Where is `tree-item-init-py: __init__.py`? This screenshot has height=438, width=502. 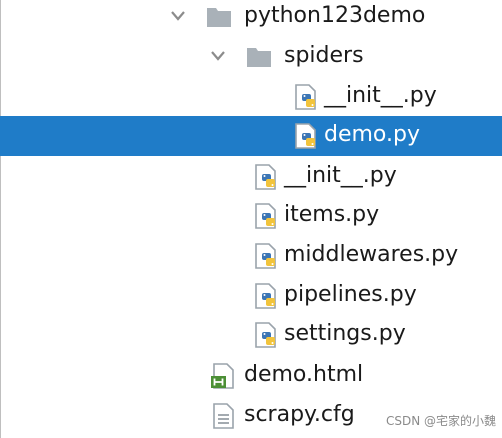
tree-item-init-py: __init__.py is located at coordinates (251, 177).